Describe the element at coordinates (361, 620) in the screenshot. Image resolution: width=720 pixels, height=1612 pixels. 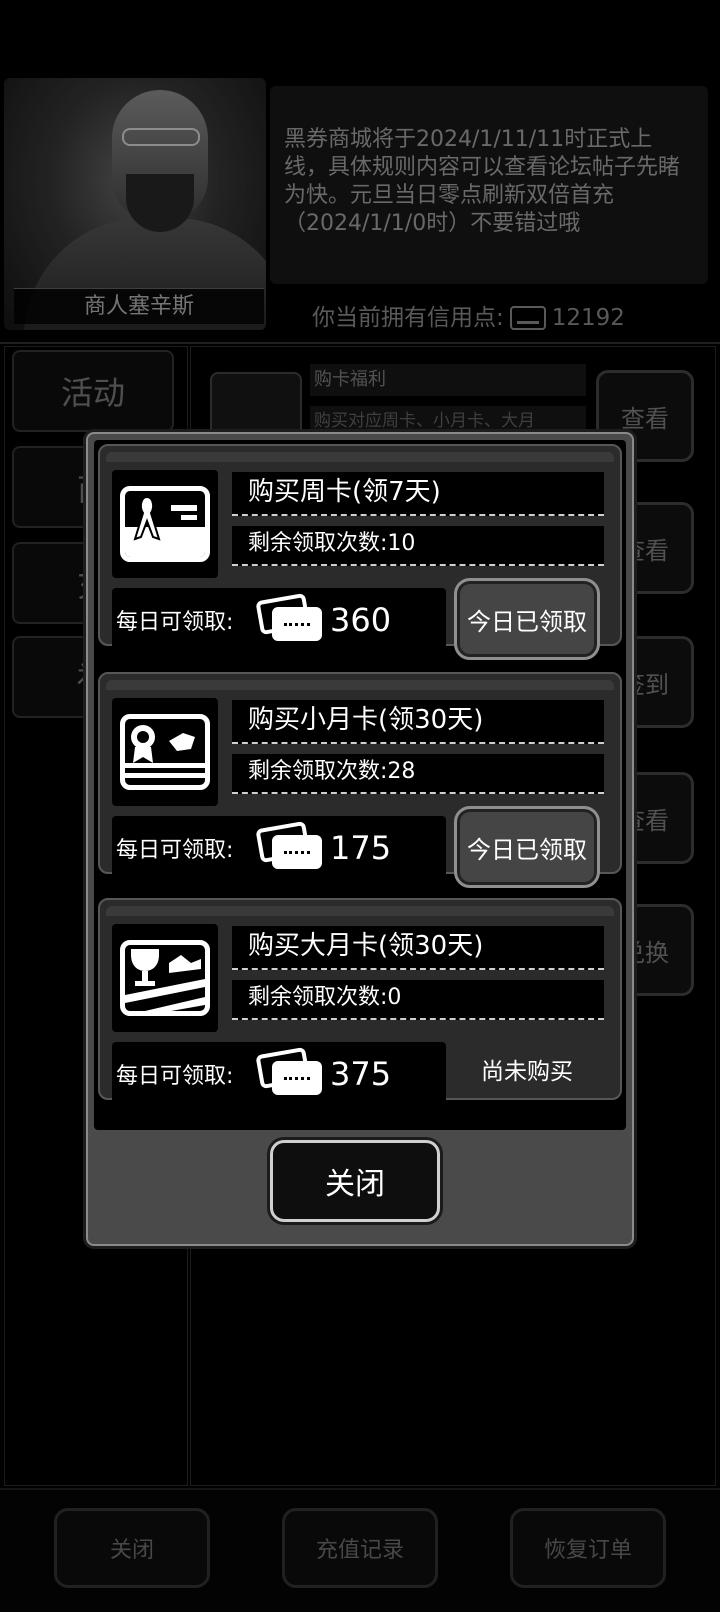
I see `daily-value: 360` at that location.